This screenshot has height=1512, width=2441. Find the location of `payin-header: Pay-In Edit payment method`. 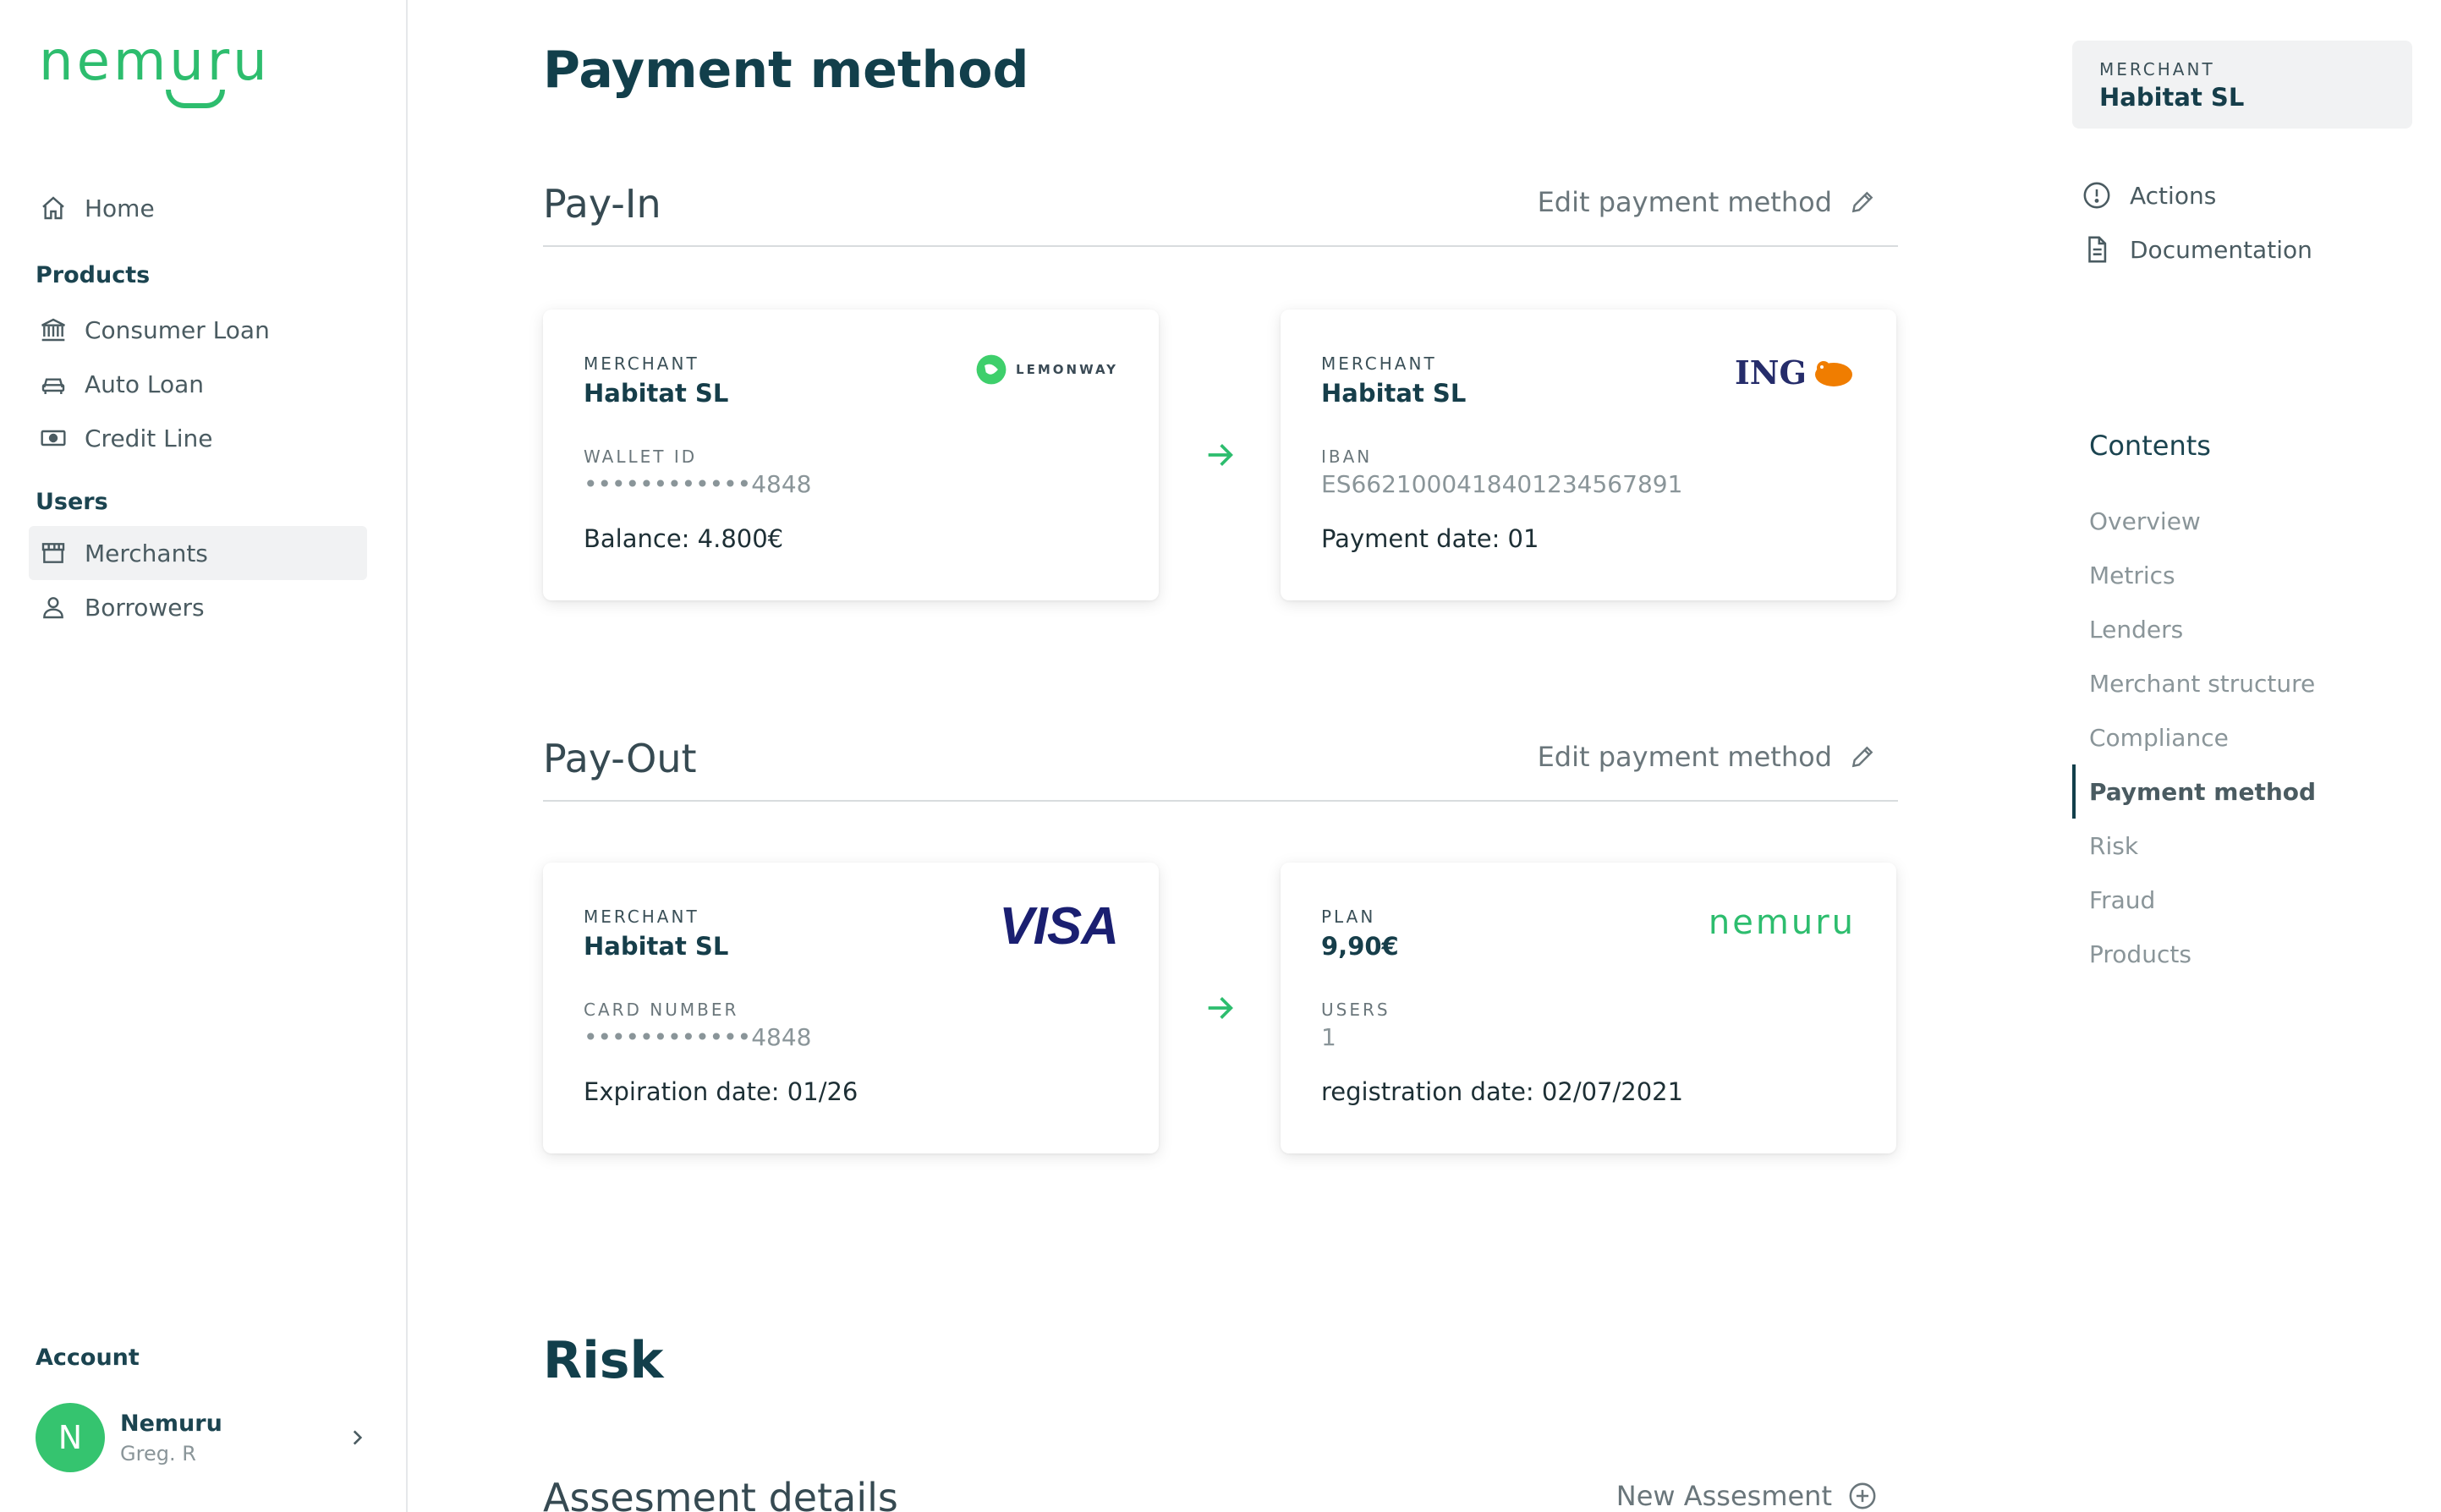

payin-header: Pay-In Edit payment method is located at coordinates (1220, 206).